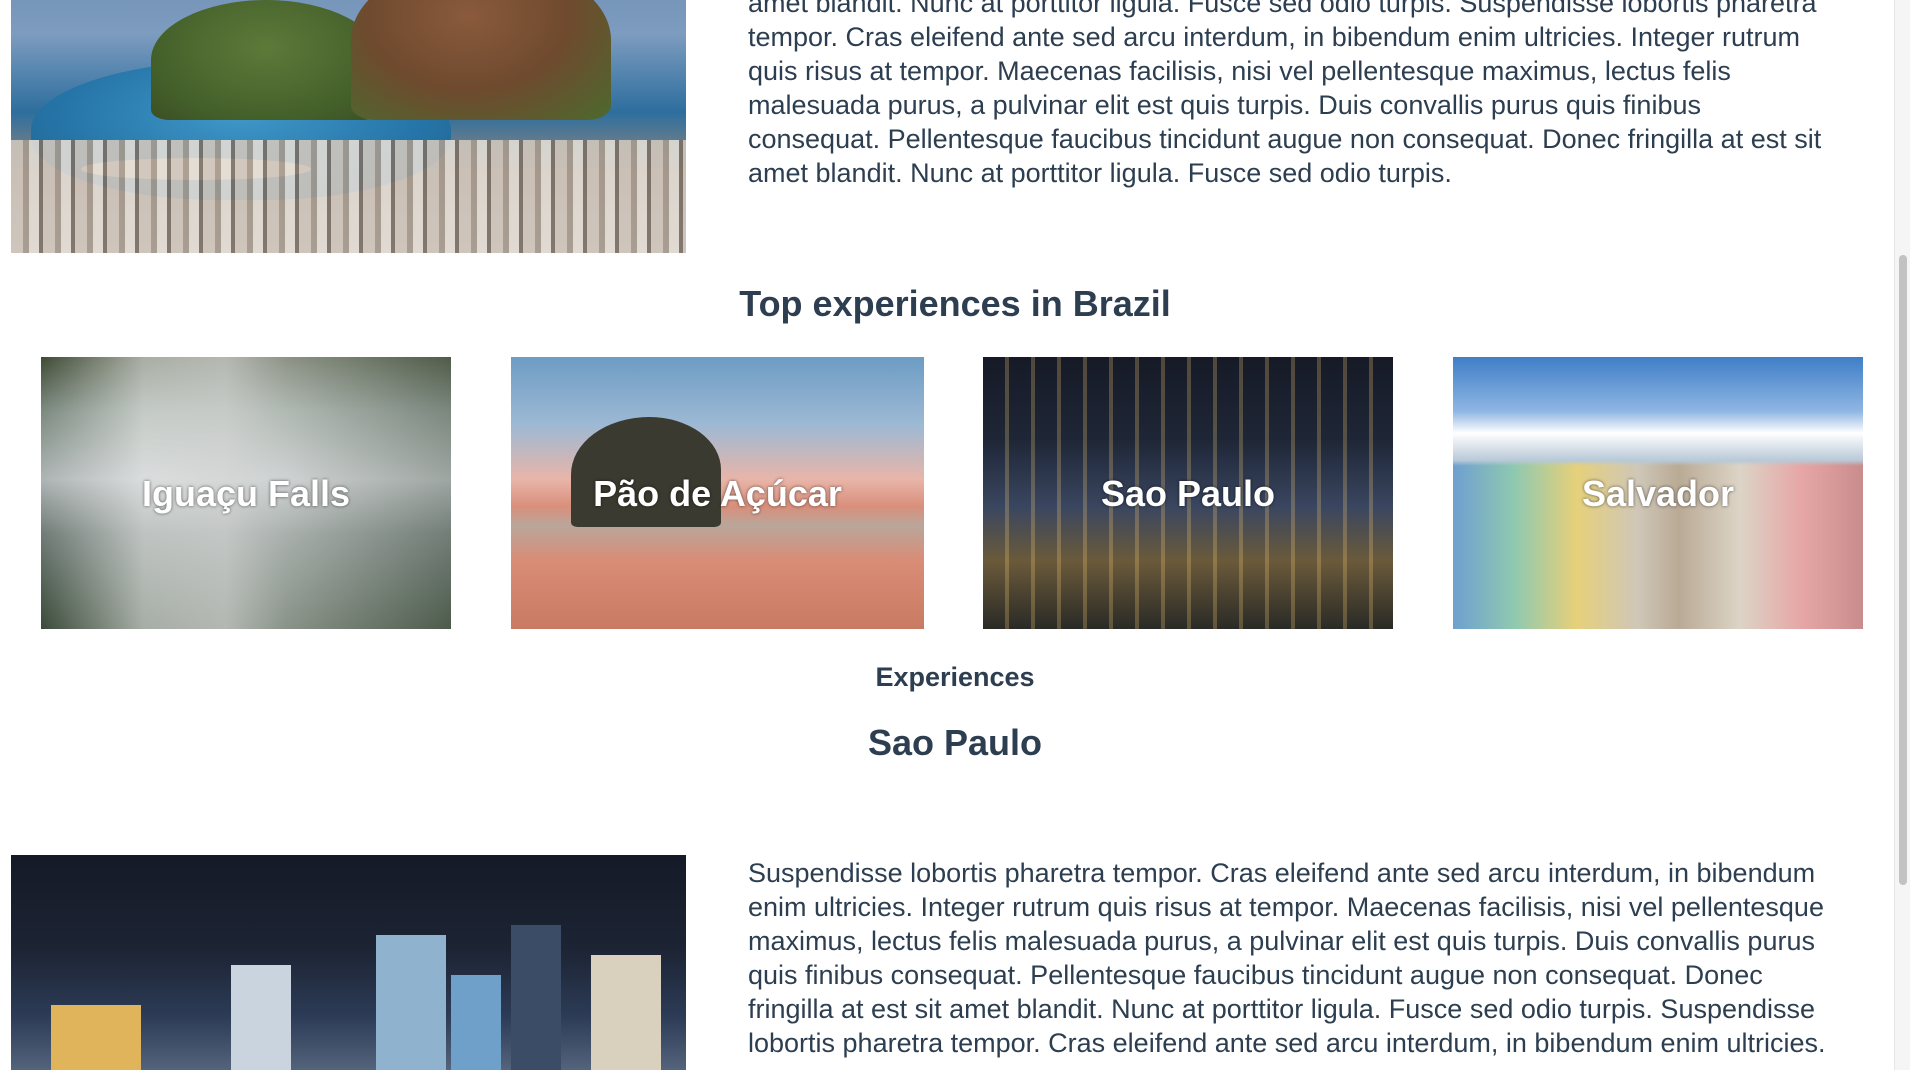 The height and width of the screenshot is (1070, 1910). What do you see at coordinates (348, 962) in the screenshot?
I see `sao-paulo-image` at bounding box center [348, 962].